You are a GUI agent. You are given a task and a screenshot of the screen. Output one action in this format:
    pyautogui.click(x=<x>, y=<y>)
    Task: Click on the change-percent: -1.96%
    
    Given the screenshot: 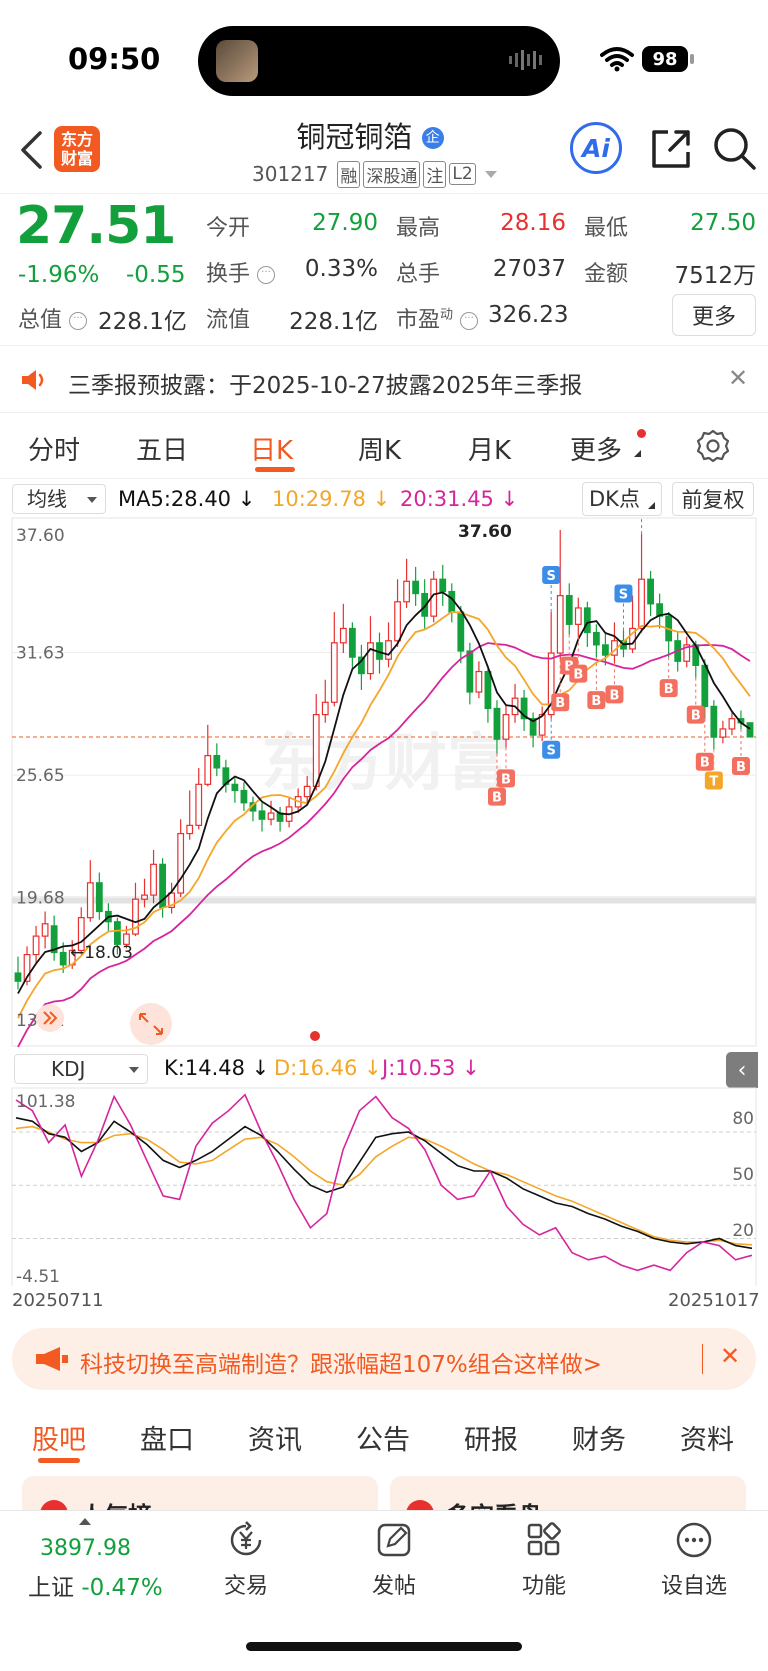 What is the action you would take?
    pyautogui.click(x=59, y=275)
    